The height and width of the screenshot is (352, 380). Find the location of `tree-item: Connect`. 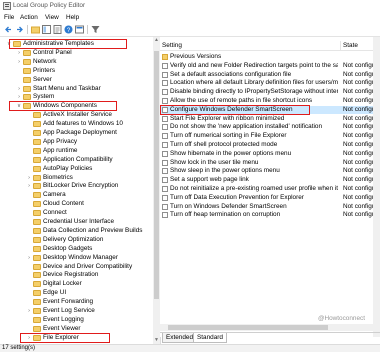

tree-item: Connect is located at coordinates (76, 213).